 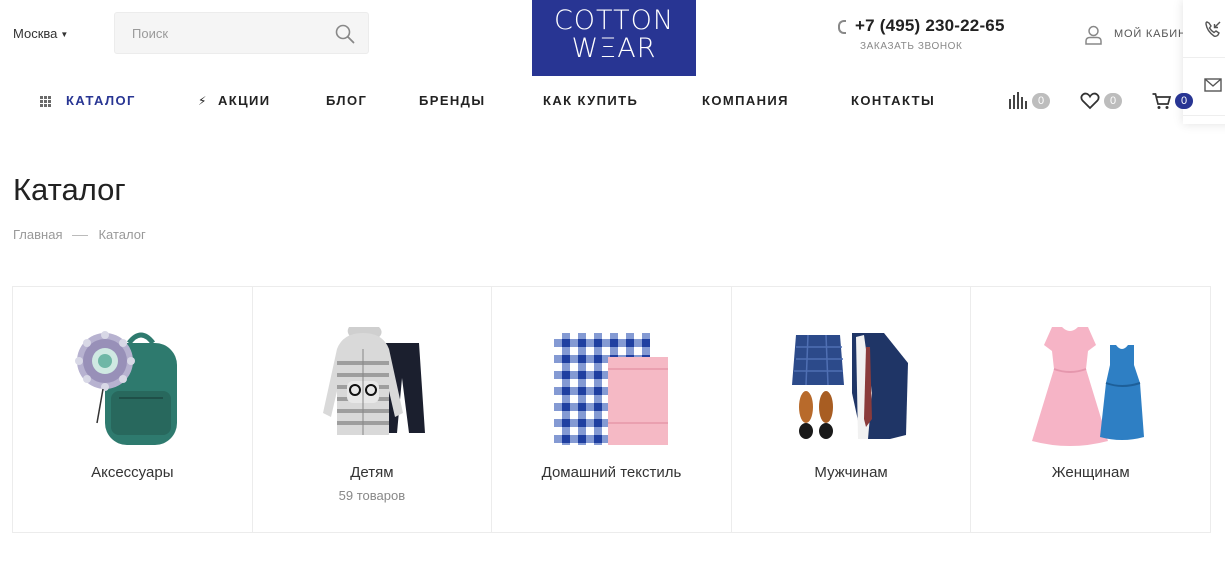 What do you see at coordinates (1041, 101) in the screenshot?
I see `compare-count-badge: 0` at bounding box center [1041, 101].